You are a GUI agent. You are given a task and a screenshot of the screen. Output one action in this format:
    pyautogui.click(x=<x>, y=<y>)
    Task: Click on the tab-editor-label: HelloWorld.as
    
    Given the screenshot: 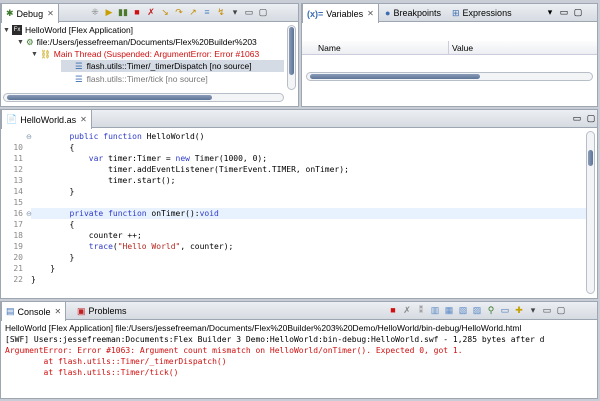 What is the action you would take?
    pyautogui.click(x=48, y=119)
    